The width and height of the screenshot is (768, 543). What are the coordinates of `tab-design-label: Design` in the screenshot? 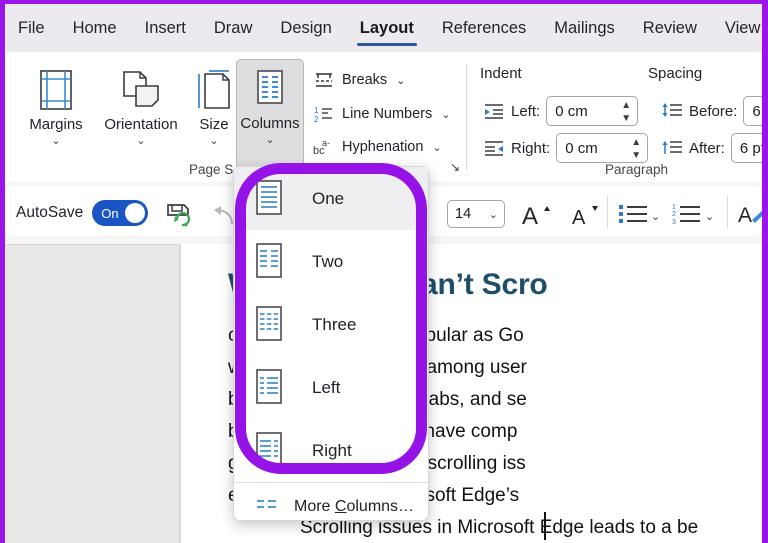 It's located at (306, 27).